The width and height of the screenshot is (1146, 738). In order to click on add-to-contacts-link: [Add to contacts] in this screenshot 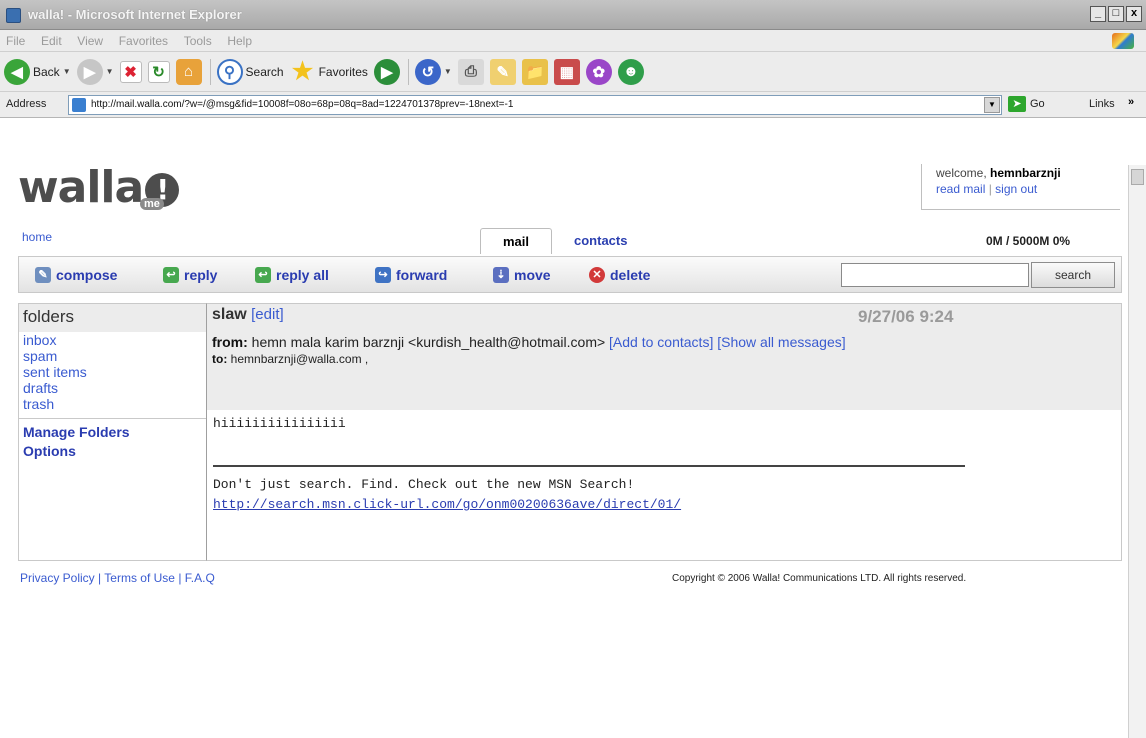, I will do `click(661, 342)`.